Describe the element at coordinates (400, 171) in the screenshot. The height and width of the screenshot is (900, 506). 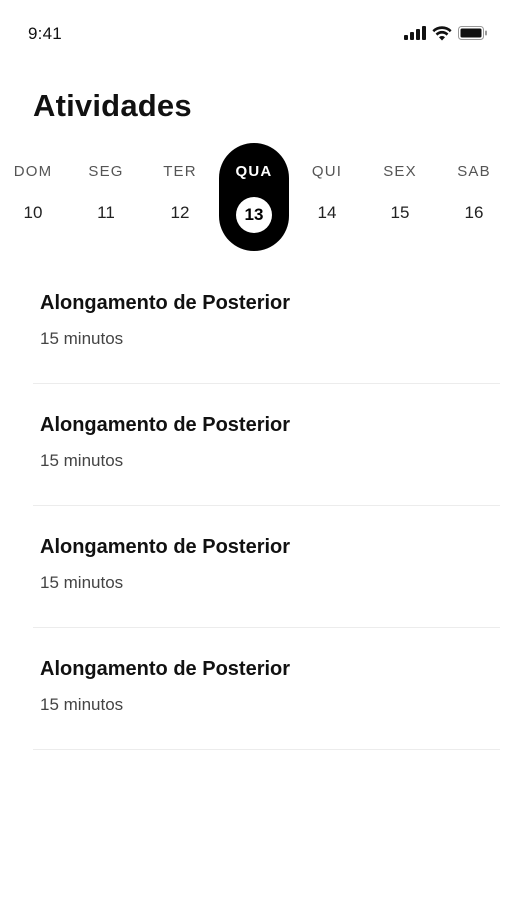
I see `day-name: SEX` at that location.